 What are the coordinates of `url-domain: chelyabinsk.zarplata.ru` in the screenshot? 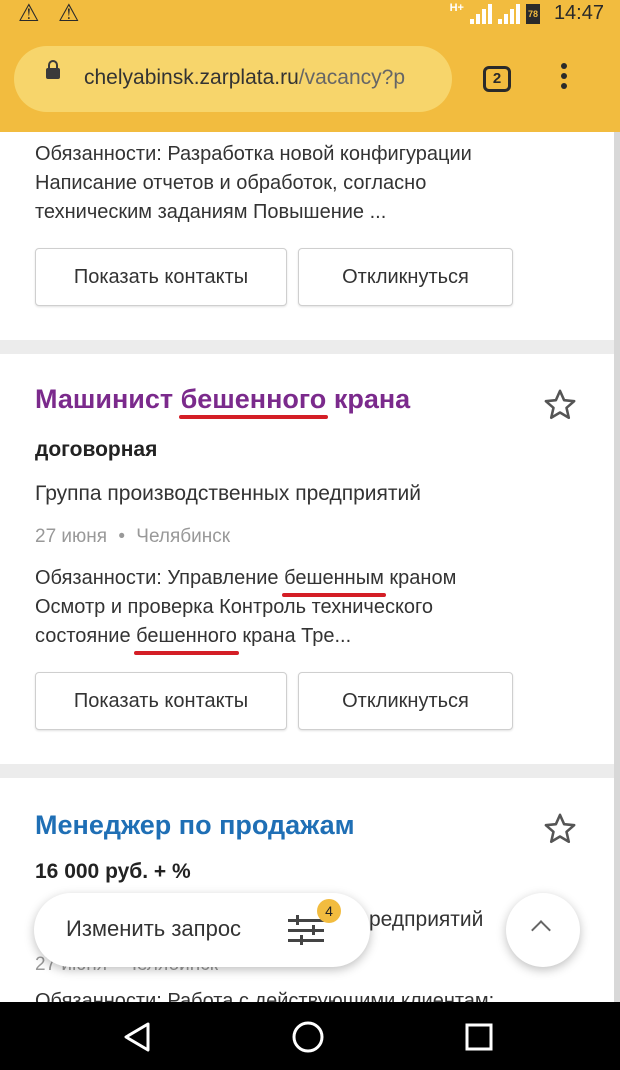 It's located at (191, 77).